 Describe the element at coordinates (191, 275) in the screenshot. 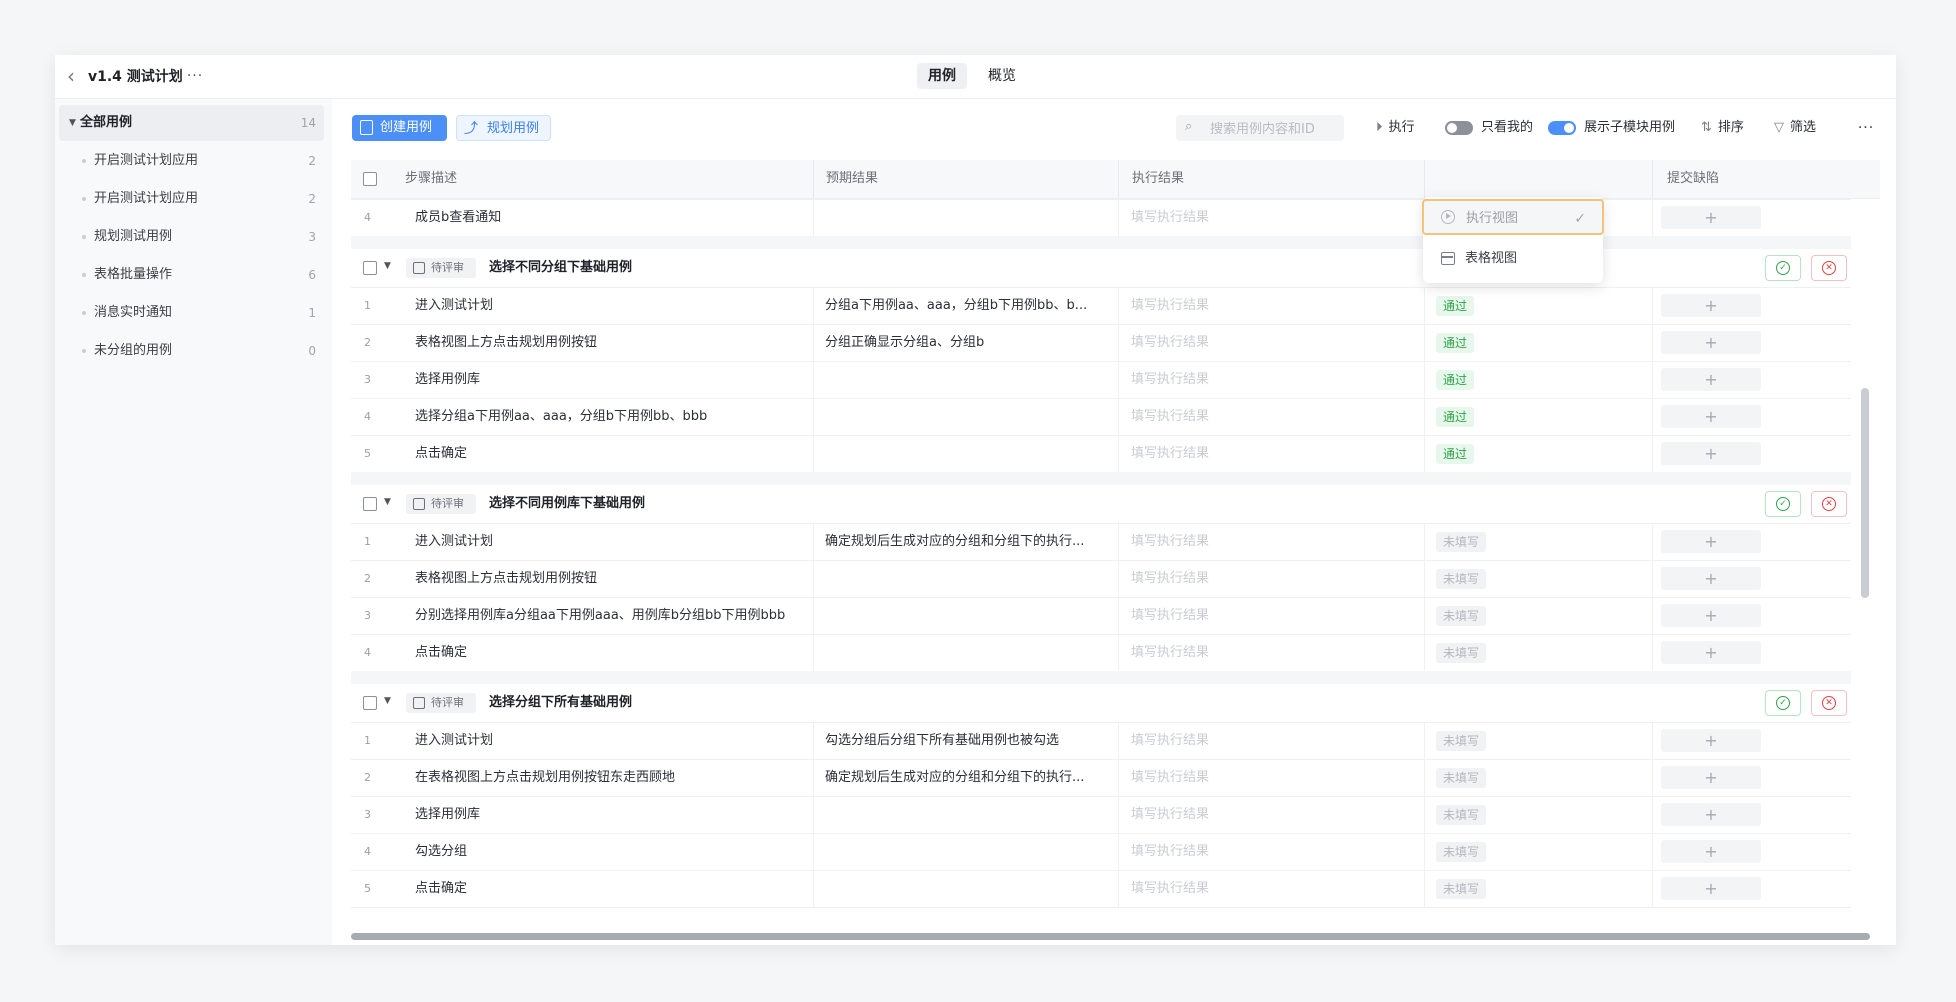

I see `sidebar-item-group: 表格批量操作 6` at that location.